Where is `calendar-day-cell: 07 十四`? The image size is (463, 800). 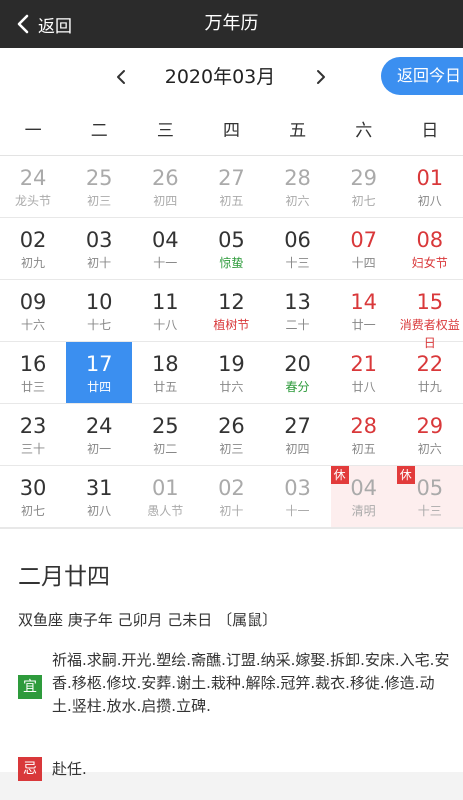
calendar-day-cell: 07 十四 is located at coordinates (364, 248).